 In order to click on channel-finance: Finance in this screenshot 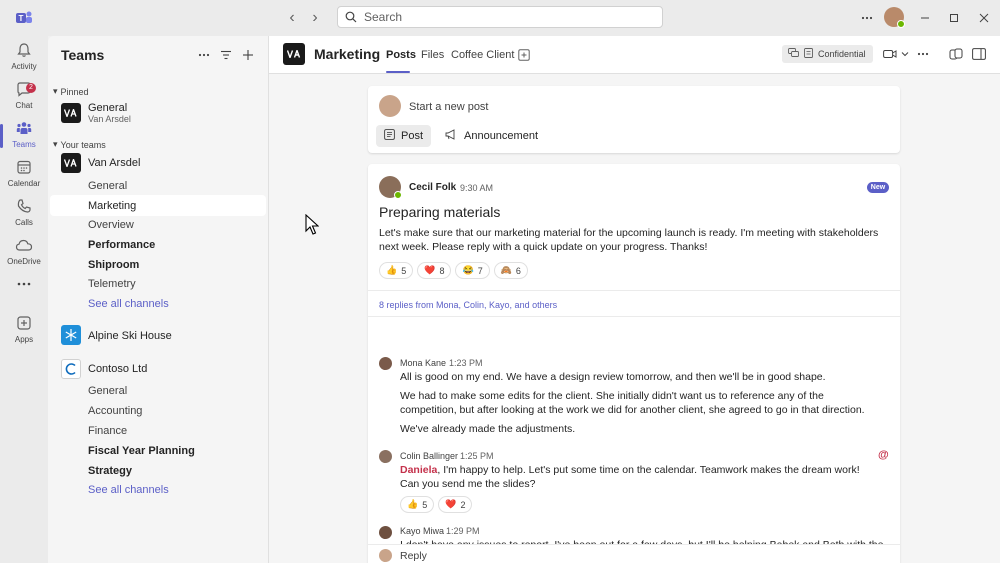, I will do `click(107, 431)`.